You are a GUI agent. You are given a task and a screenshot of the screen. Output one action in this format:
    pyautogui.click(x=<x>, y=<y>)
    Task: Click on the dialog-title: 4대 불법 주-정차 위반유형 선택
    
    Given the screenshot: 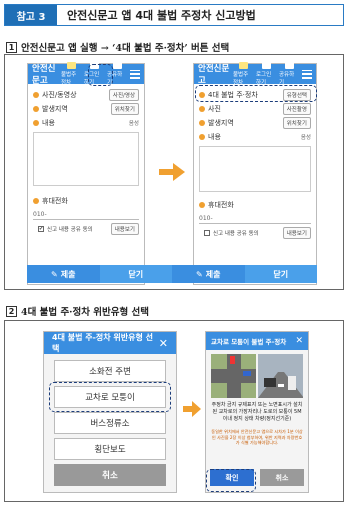 What is the action you would take?
    pyautogui.click(x=102, y=343)
    